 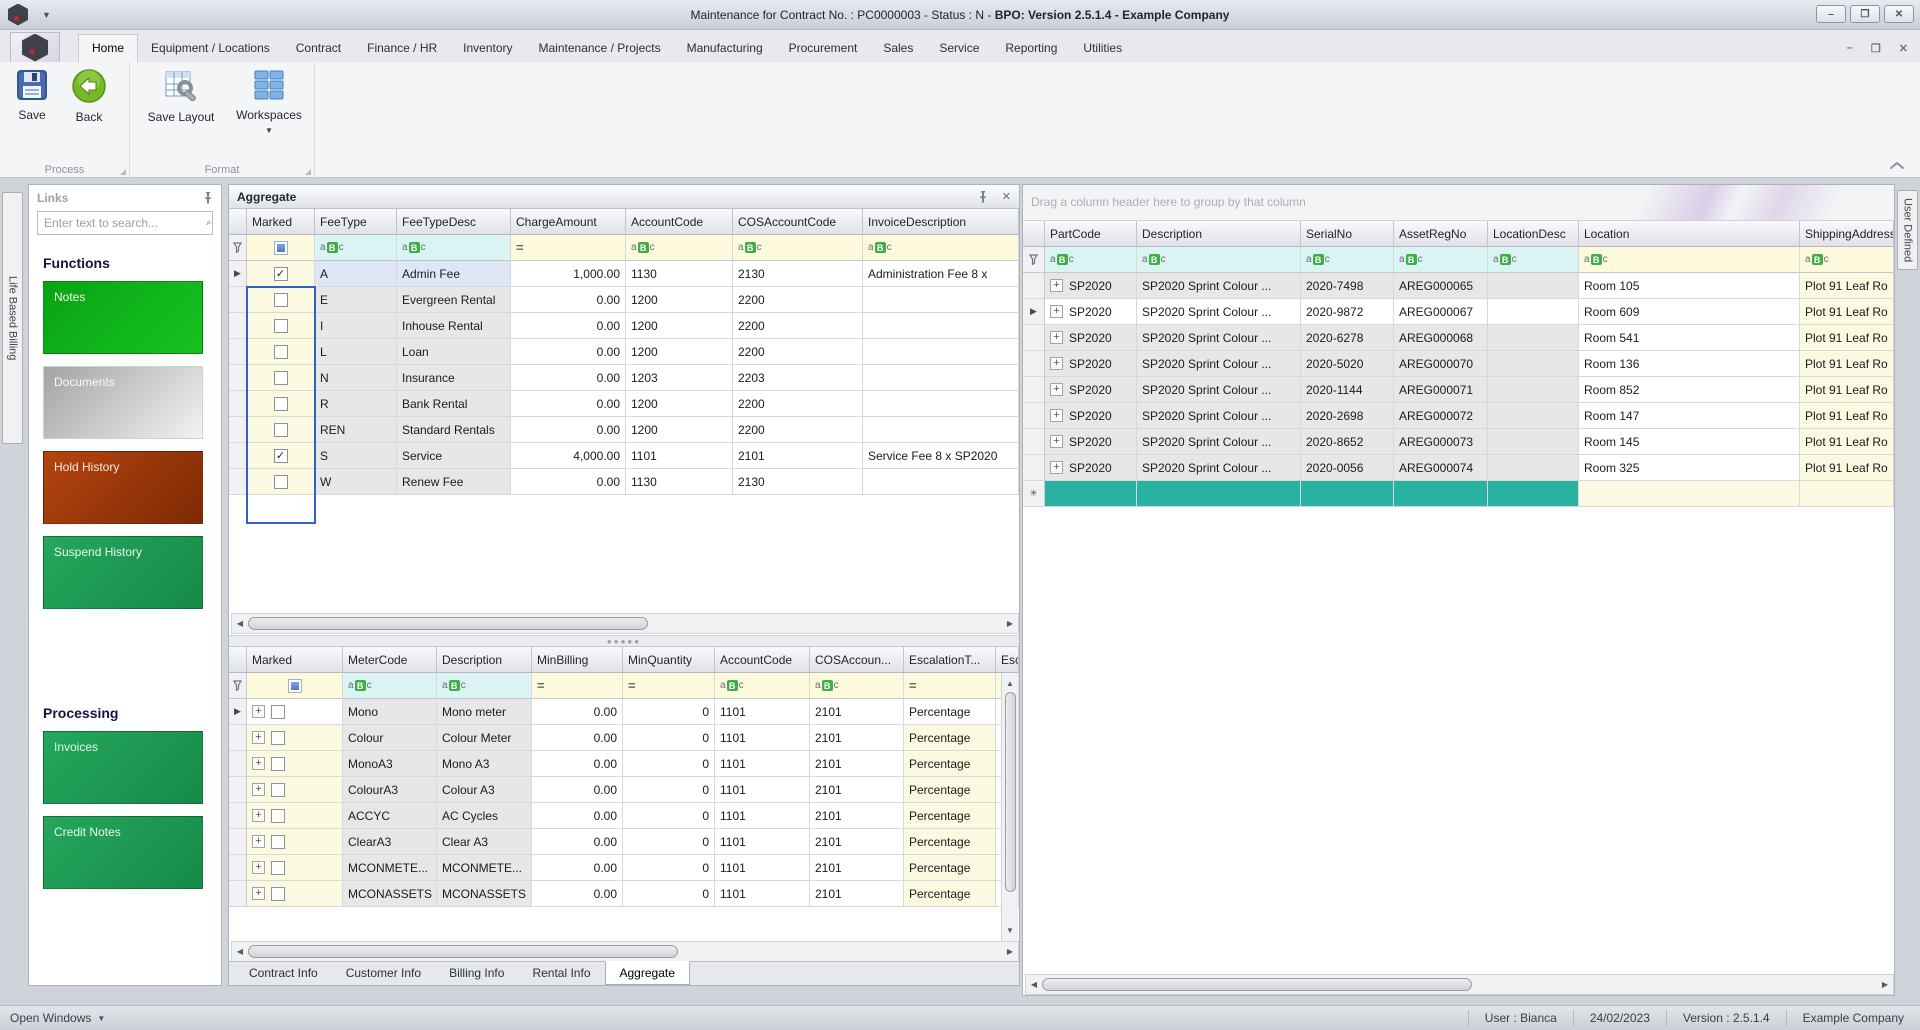 What do you see at coordinates (983, 196) in the screenshot?
I see `pin-icon` at bounding box center [983, 196].